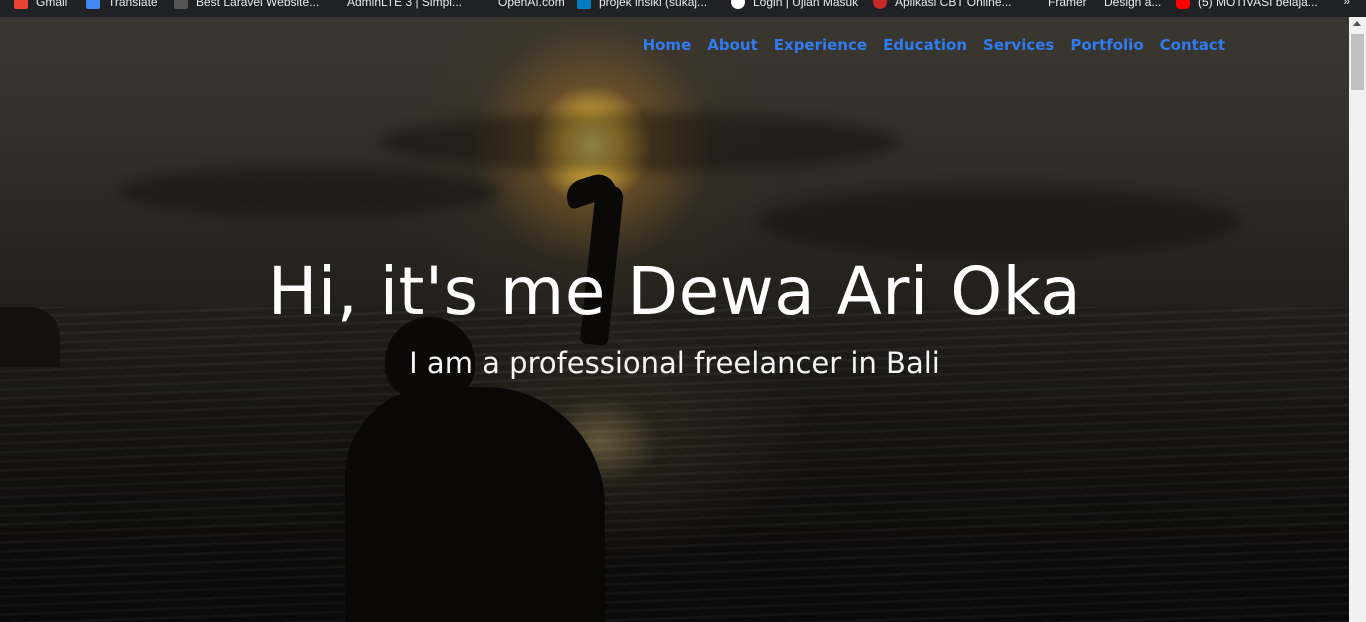  I want to click on nav-about: About, so click(732, 45).